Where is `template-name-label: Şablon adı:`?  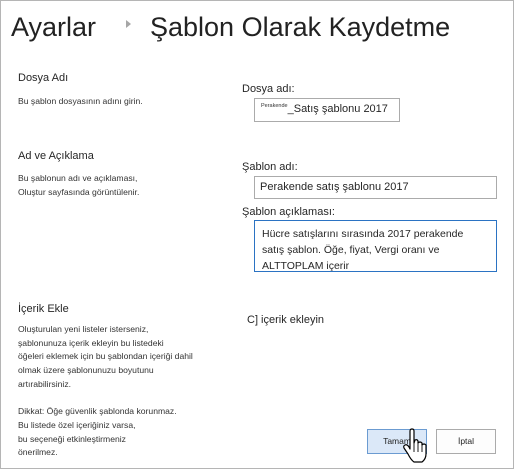 template-name-label: Şablon adı: is located at coordinates (270, 167).